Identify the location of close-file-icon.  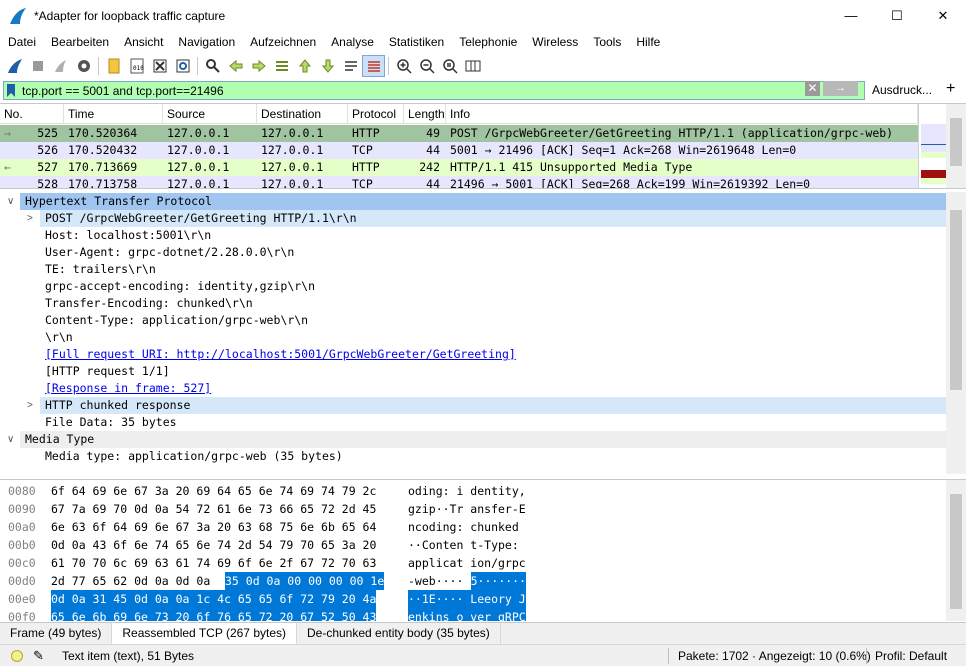
(159, 66).